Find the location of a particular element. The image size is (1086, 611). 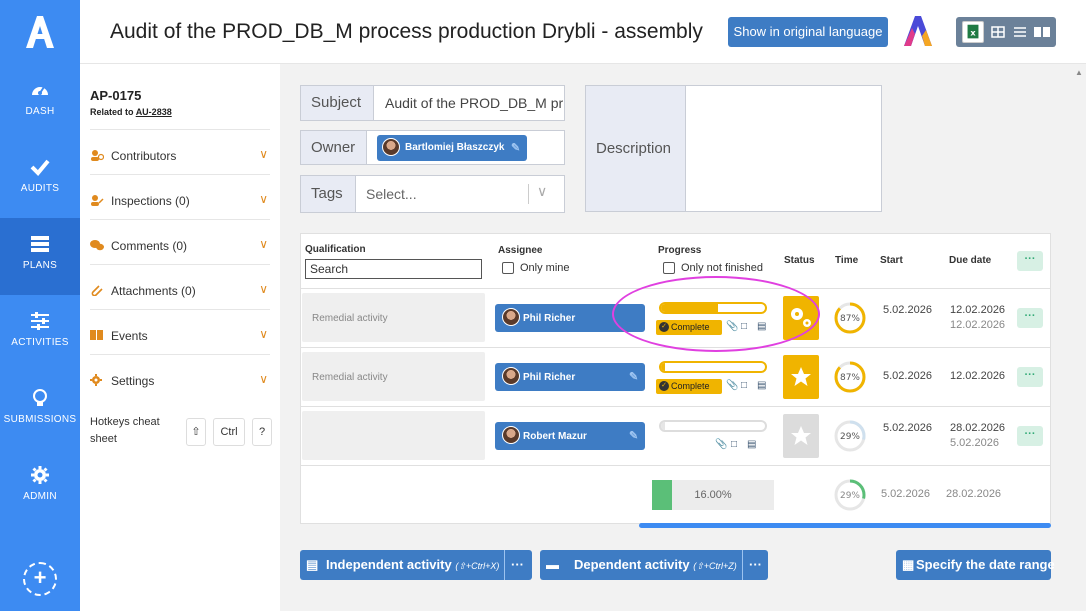

app-logo-icon is located at coordinates (40, 32).